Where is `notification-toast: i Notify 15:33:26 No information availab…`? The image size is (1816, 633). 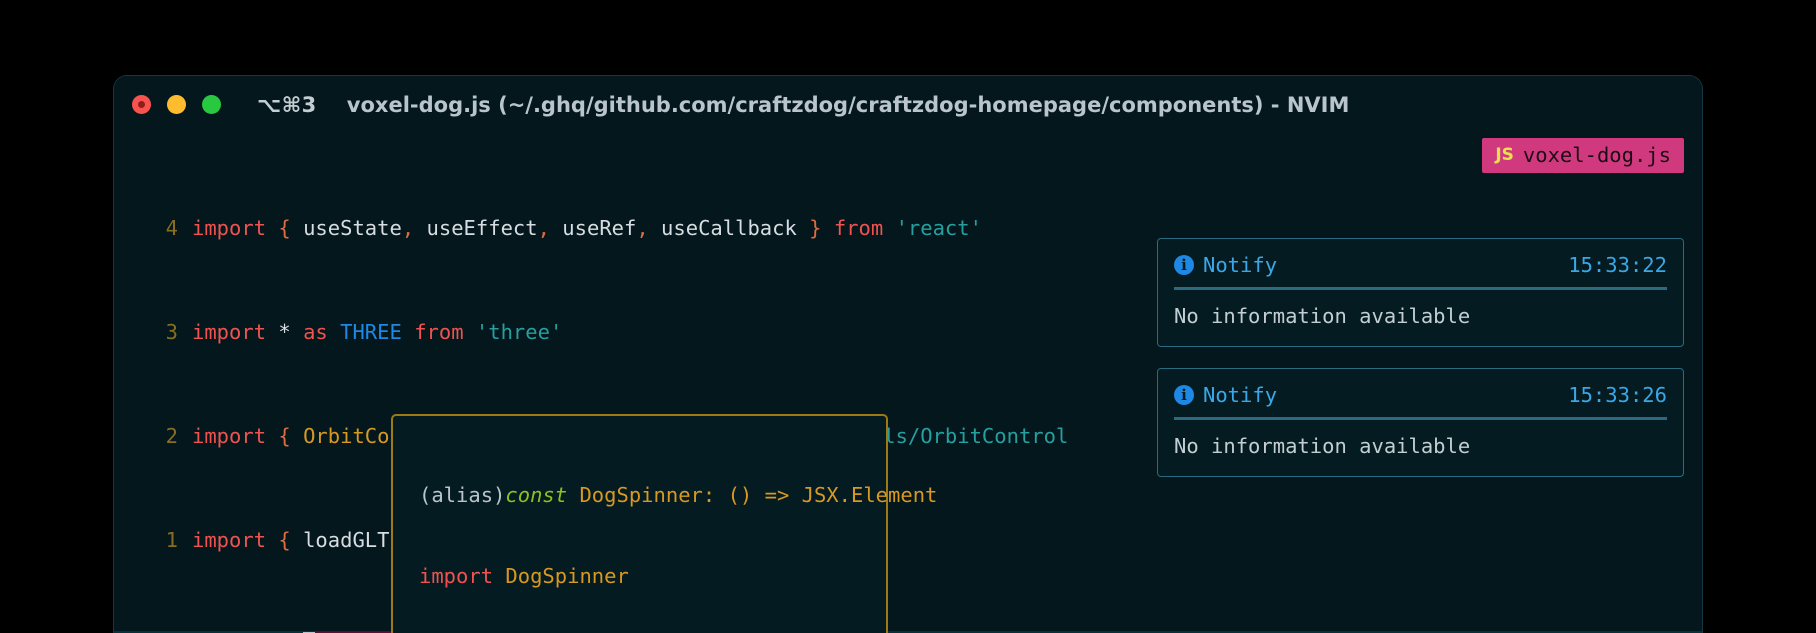
notification-toast: i Notify 15:33:26 No information availab… is located at coordinates (1420, 422).